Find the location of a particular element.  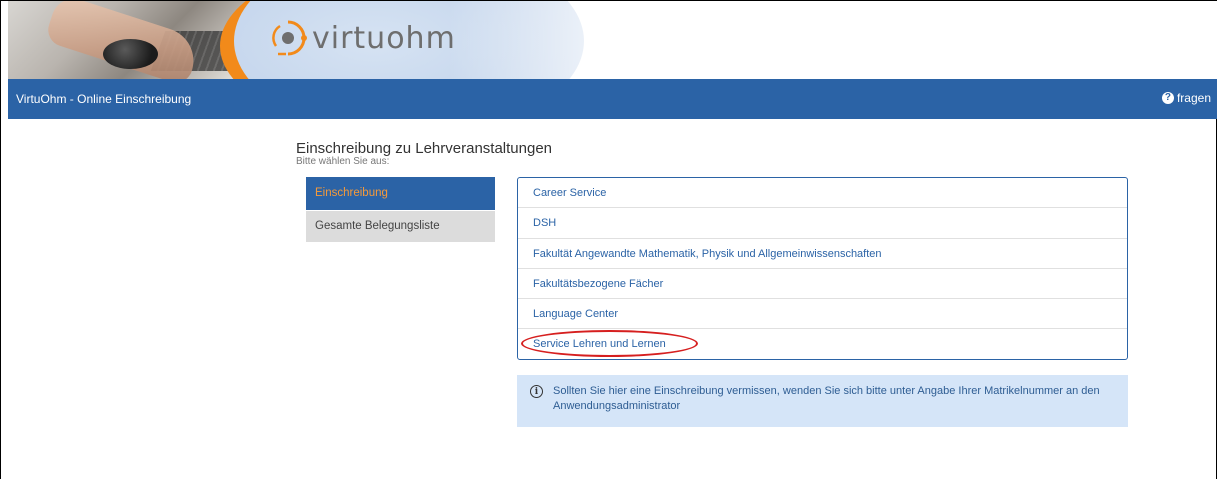

page-title: Einschreibung zu Lehrveranstaltungen is located at coordinates (424, 148).